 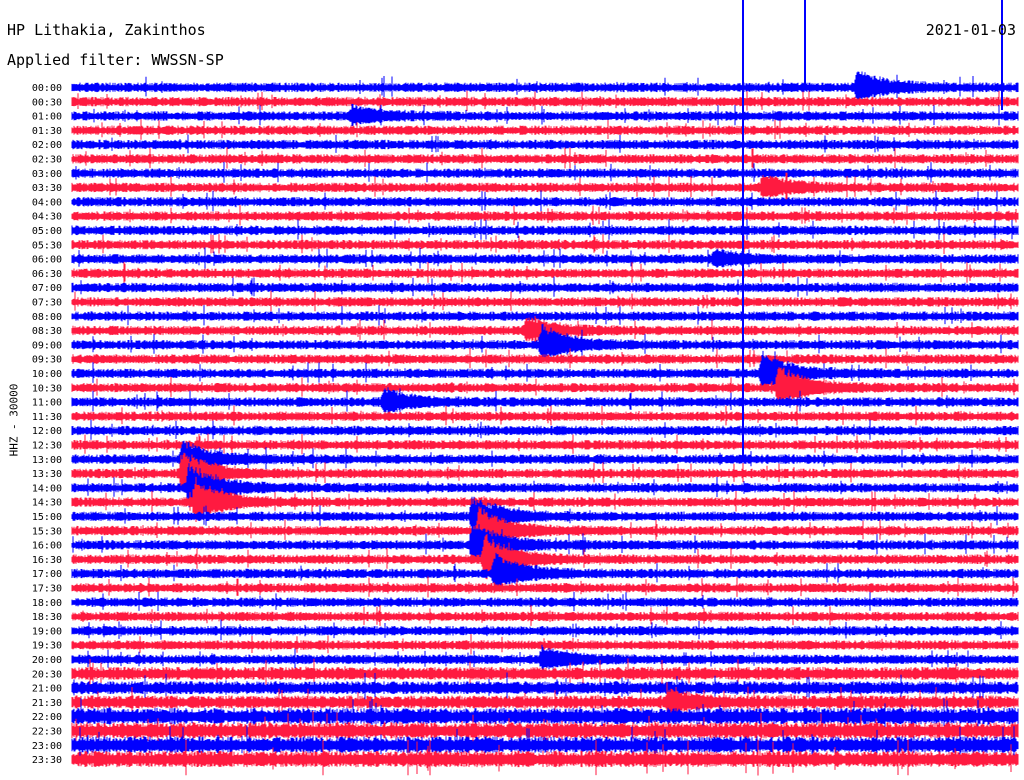 What do you see at coordinates (47, 102) in the screenshot?
I see `row-time-label: 00:30` at bounding box center [47, 102].